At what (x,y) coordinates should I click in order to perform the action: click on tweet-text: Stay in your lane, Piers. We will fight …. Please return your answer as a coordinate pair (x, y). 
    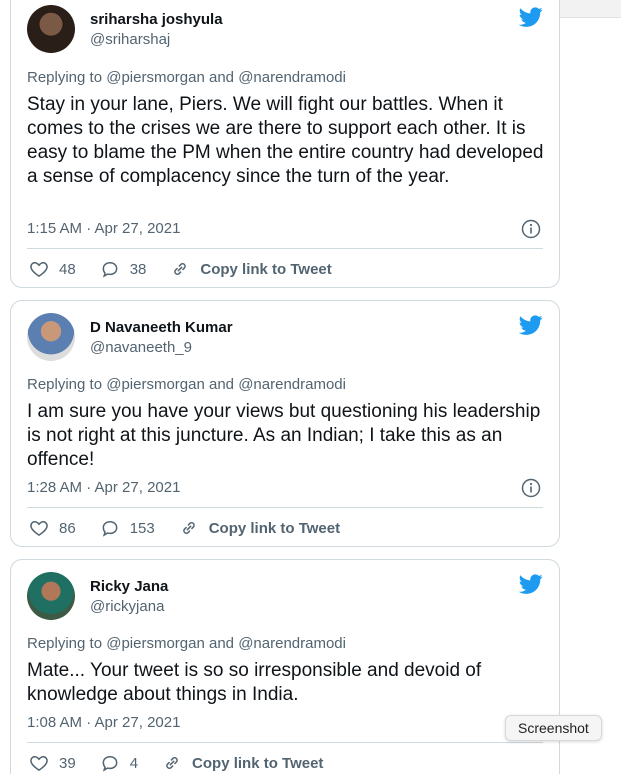
    Looking at the image, I should click on (285, 140).